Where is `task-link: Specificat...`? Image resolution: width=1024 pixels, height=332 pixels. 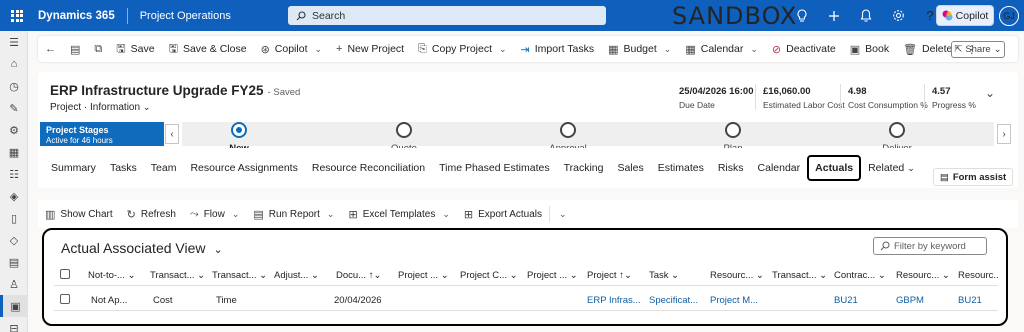
task-link: Specificat... is located at coordinates (678, 300).